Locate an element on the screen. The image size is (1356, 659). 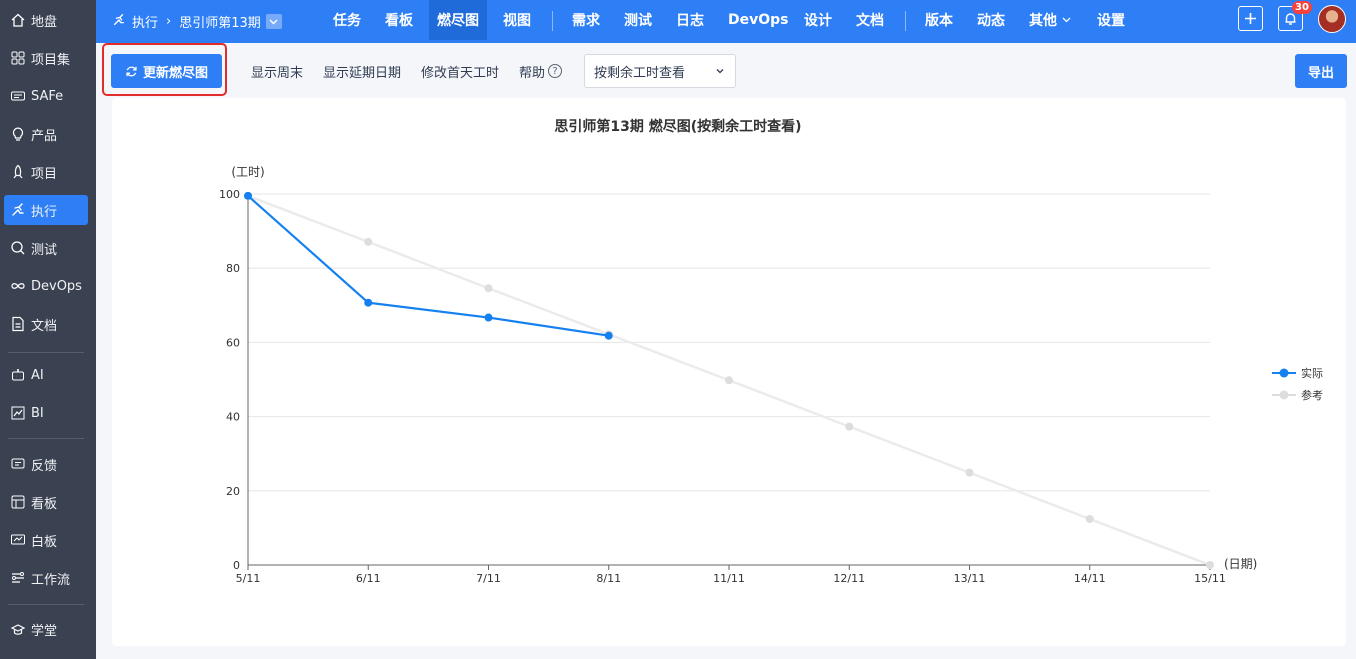
sidebar-item-13: 白板 is located at coordinates (46, 540).